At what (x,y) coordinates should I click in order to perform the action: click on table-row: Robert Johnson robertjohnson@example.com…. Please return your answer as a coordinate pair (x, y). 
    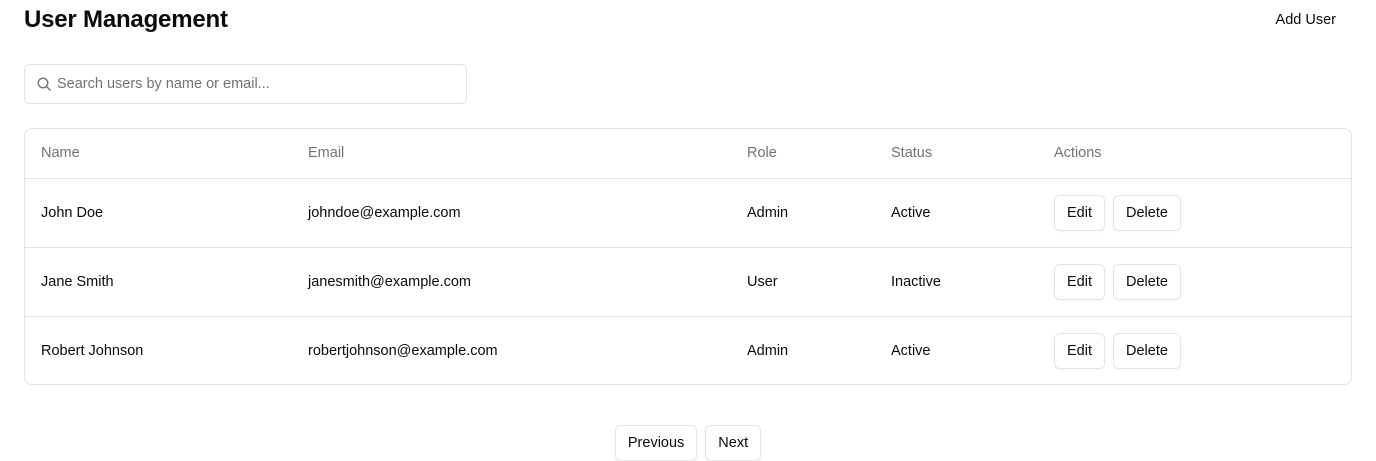
    Looking at the image, I should click on (688, 350).